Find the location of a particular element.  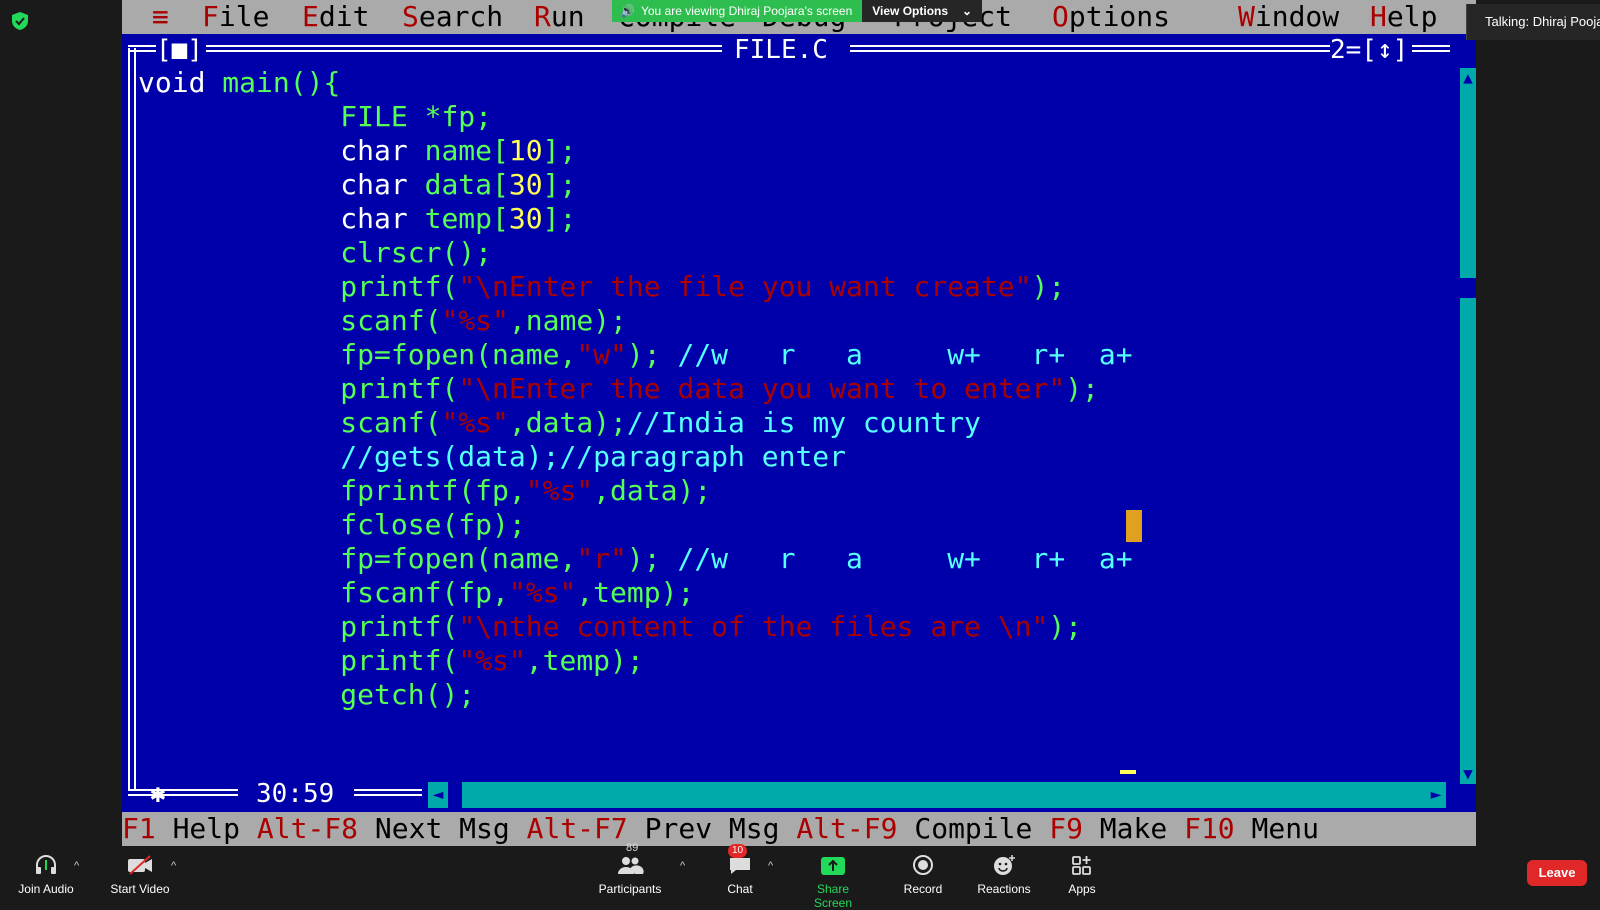

code-token: void is located at coordinates (180, 82).